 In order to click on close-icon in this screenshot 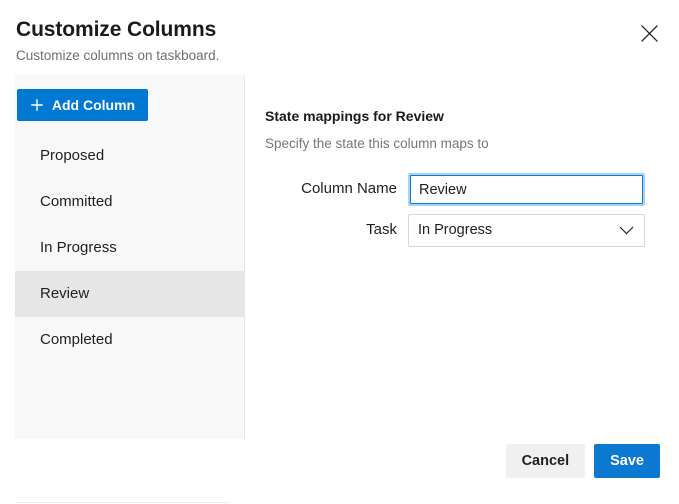, I will do `click(649, 33)`.